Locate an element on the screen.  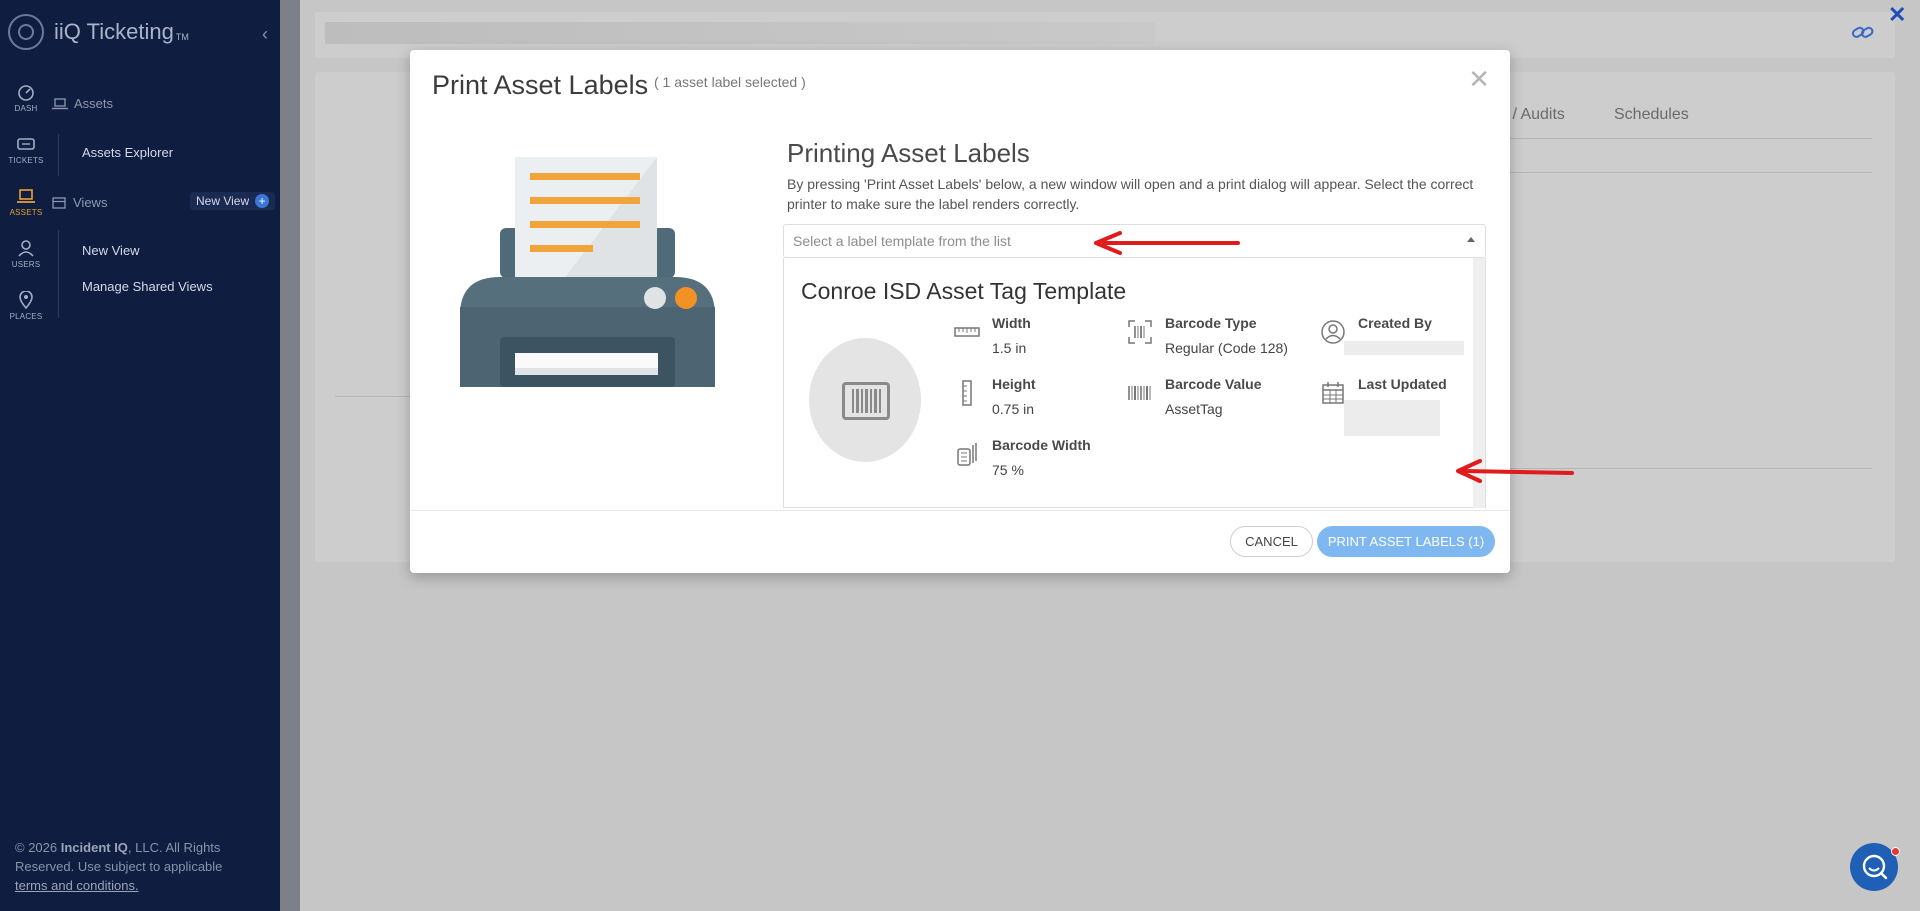
brand-name: iiQ Ticketing is located at coordinates (114, 31).